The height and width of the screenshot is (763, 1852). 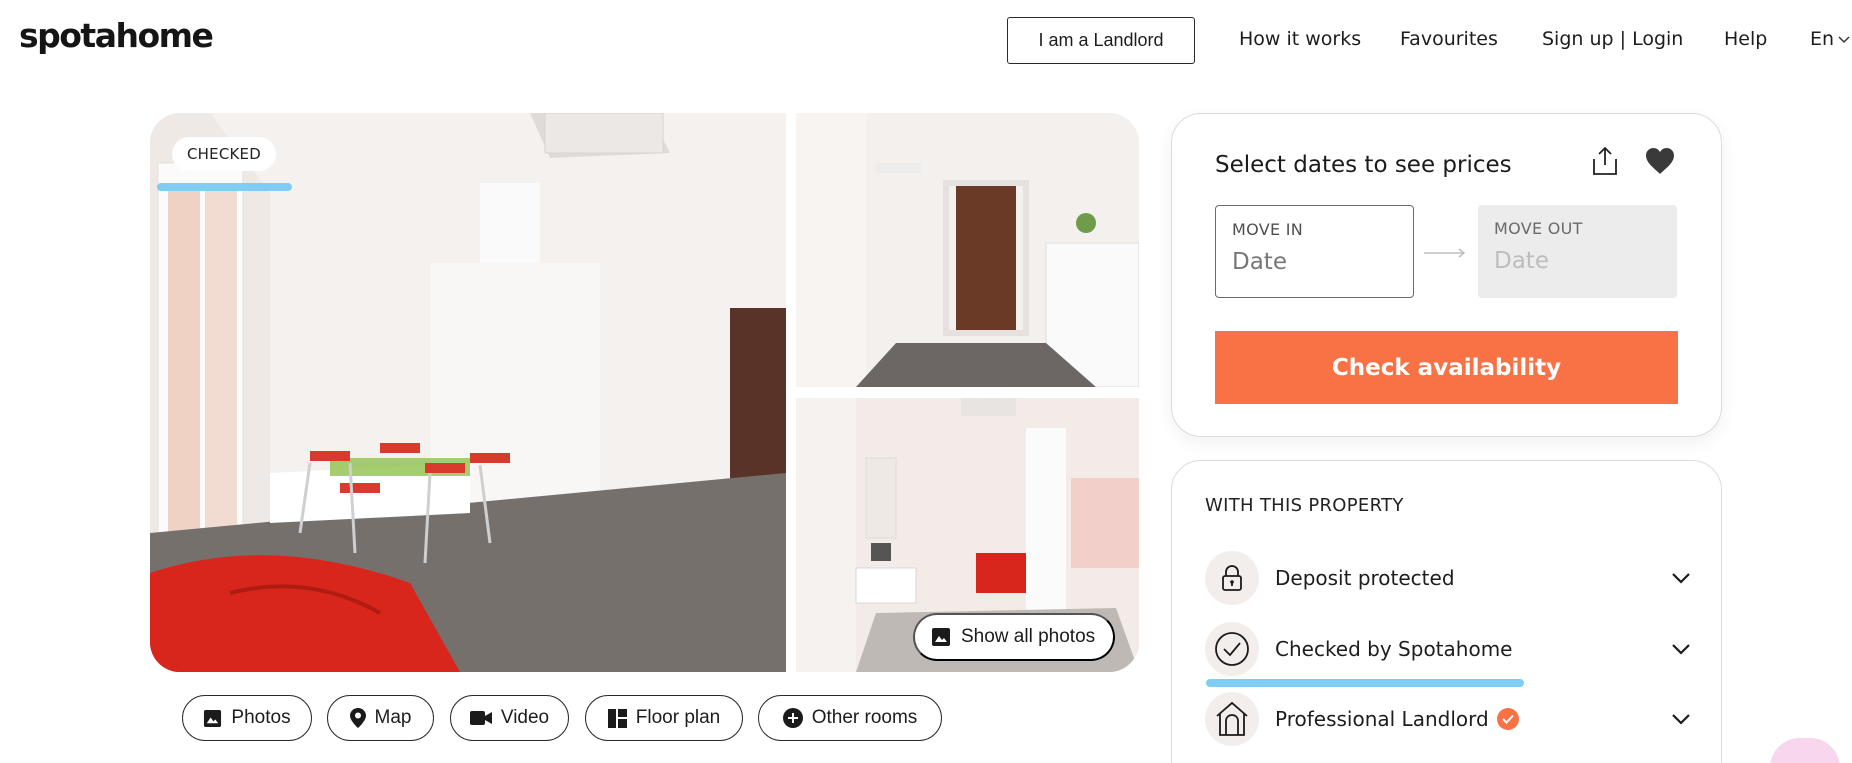 I want to click on feature-deposit-protected: Deposit protected, so click(x=1448, y=578).